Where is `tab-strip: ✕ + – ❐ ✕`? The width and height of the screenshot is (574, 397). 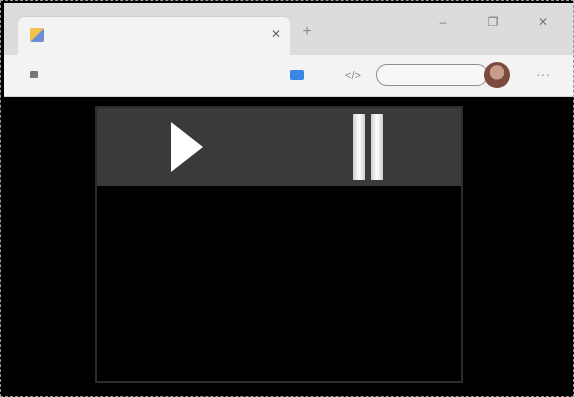
tab-strip: ✕ + – ❐ ✕ is located at coordinates (289, 29).